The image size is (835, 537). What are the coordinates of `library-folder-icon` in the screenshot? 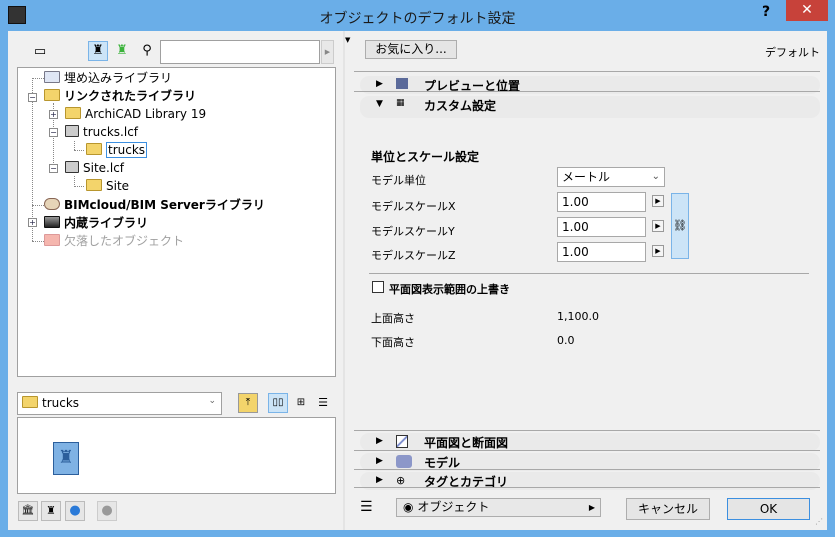 It's located at (52, 95).